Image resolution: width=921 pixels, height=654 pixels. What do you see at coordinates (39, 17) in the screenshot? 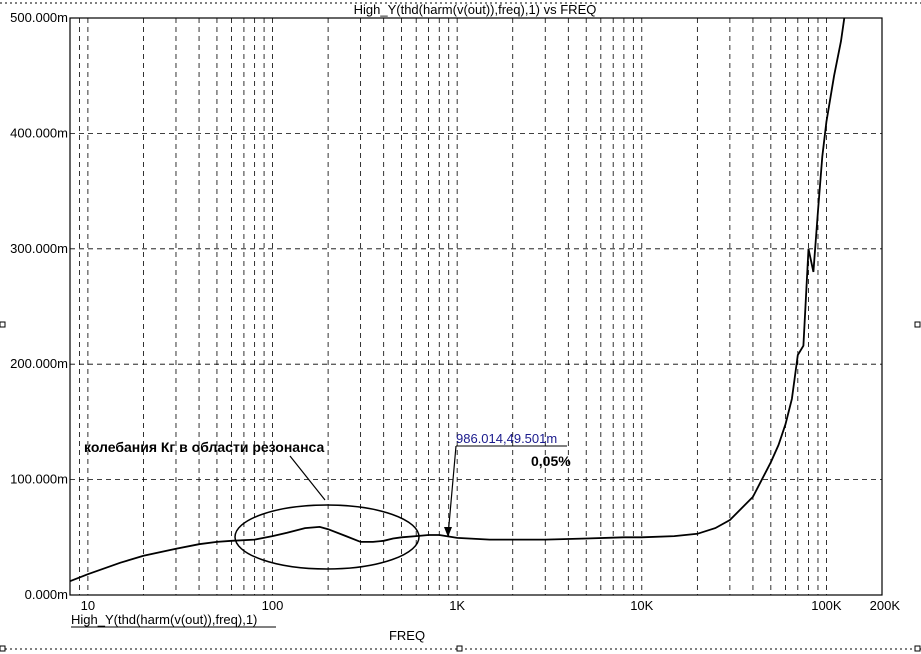
I see `y-tick-label: 500.000m` at bounding box center [39, 17].